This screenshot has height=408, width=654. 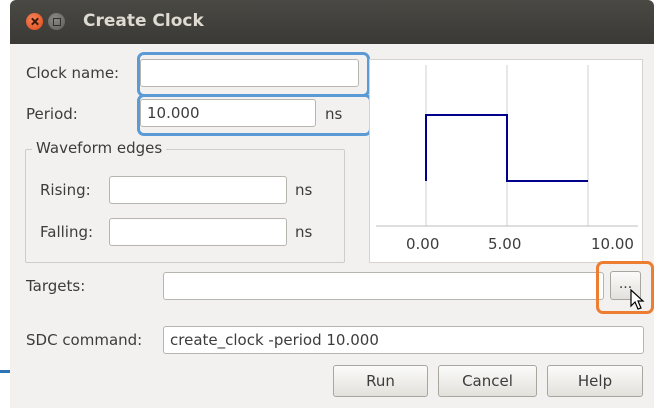 I want to click on clock-name-highlight, so click(x=253, y=74).